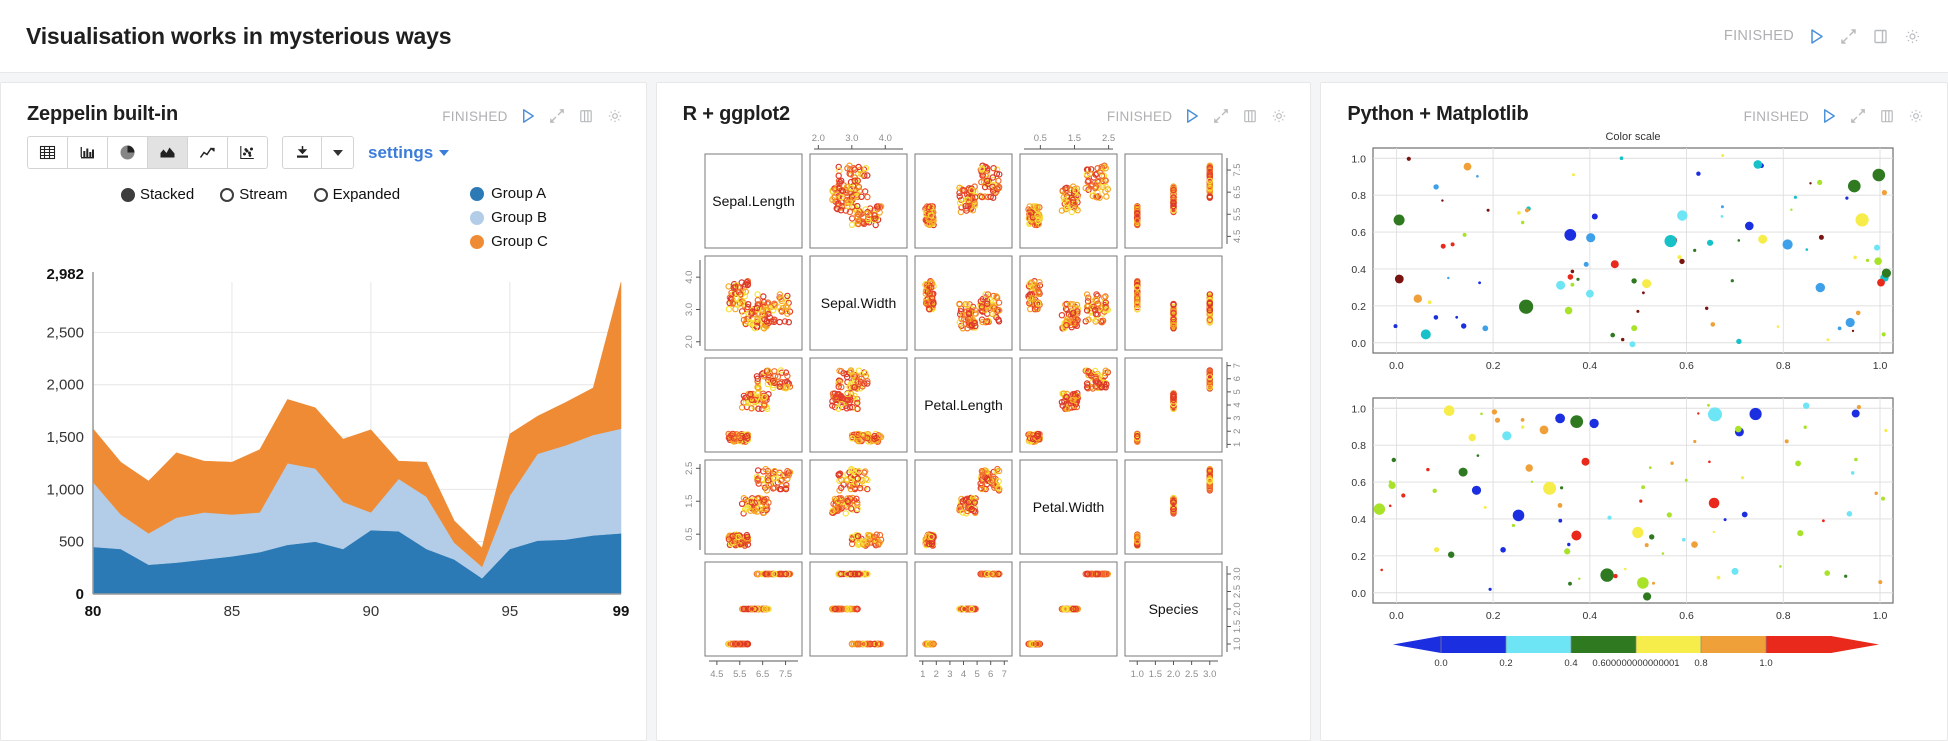 This screenshot has height=741, width=1948. Describe the element at coordinates (1396, 616) in the screenshot. I see `x-axis-tick-label: 0.0` at that location.